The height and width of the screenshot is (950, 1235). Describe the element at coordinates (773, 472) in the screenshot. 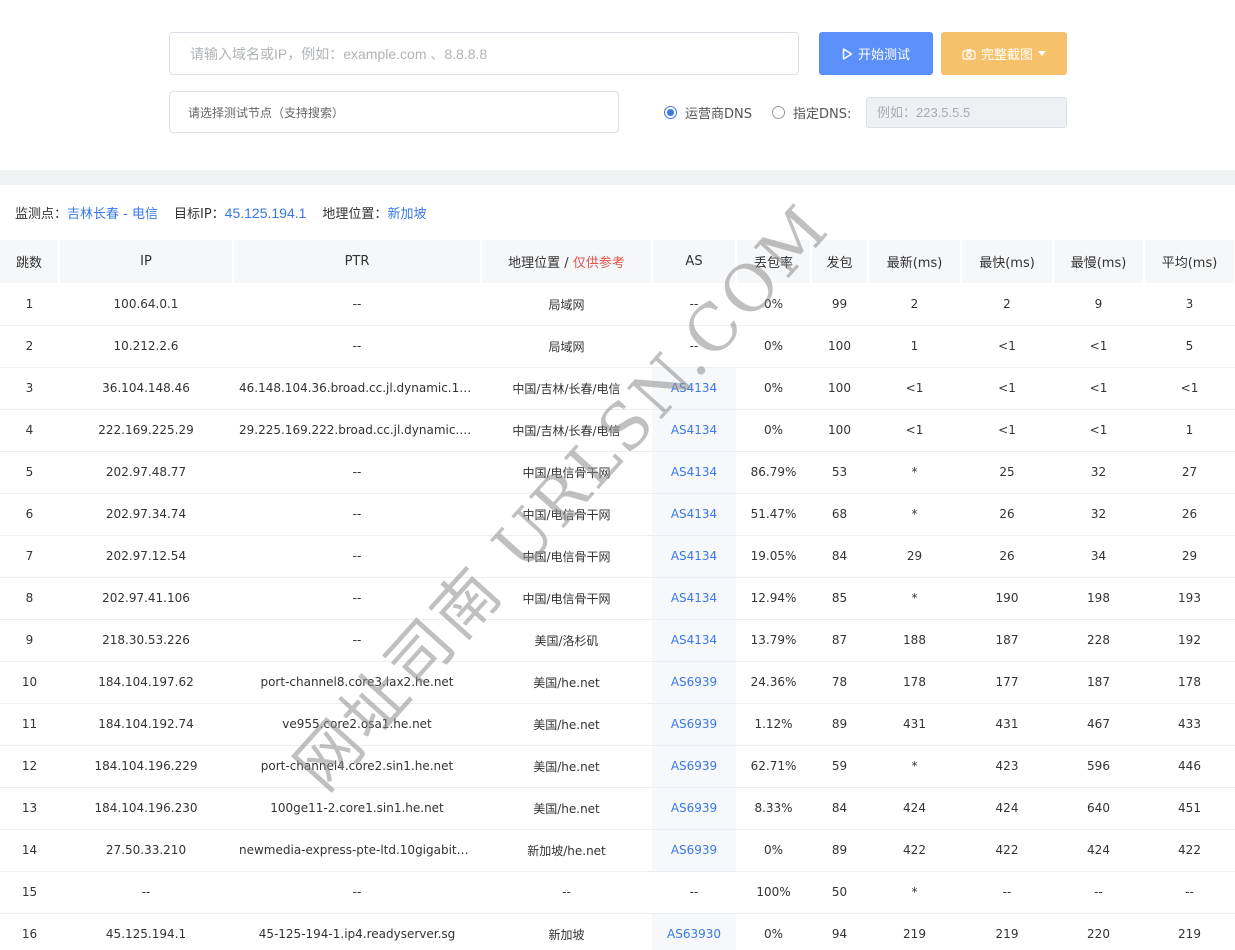

I see `cell-loss: 86.79%` at that location.